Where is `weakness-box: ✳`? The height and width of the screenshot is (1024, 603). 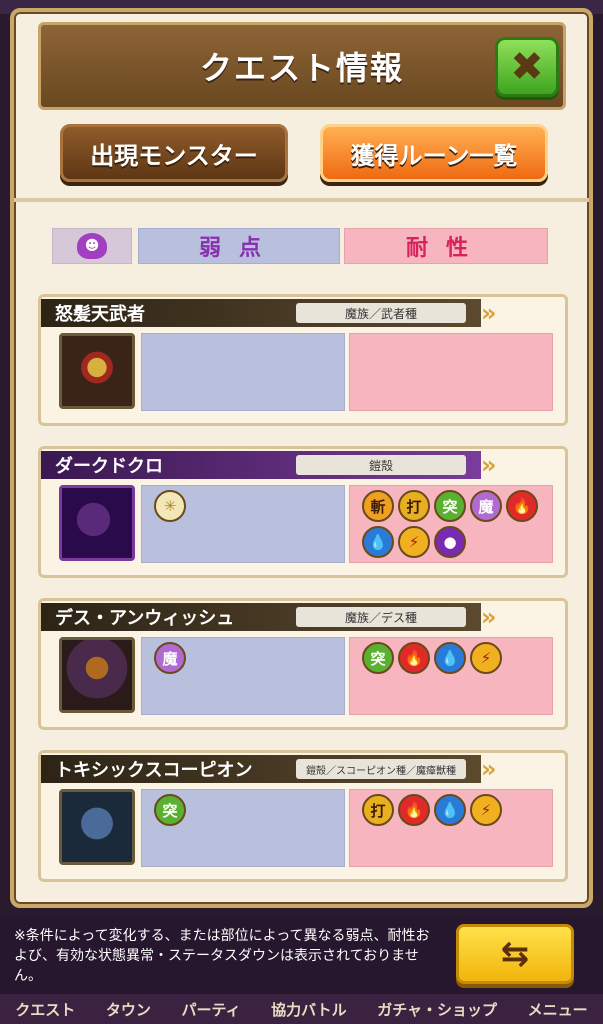 weakness-box: ✳ is located at coordinates (243, 524).